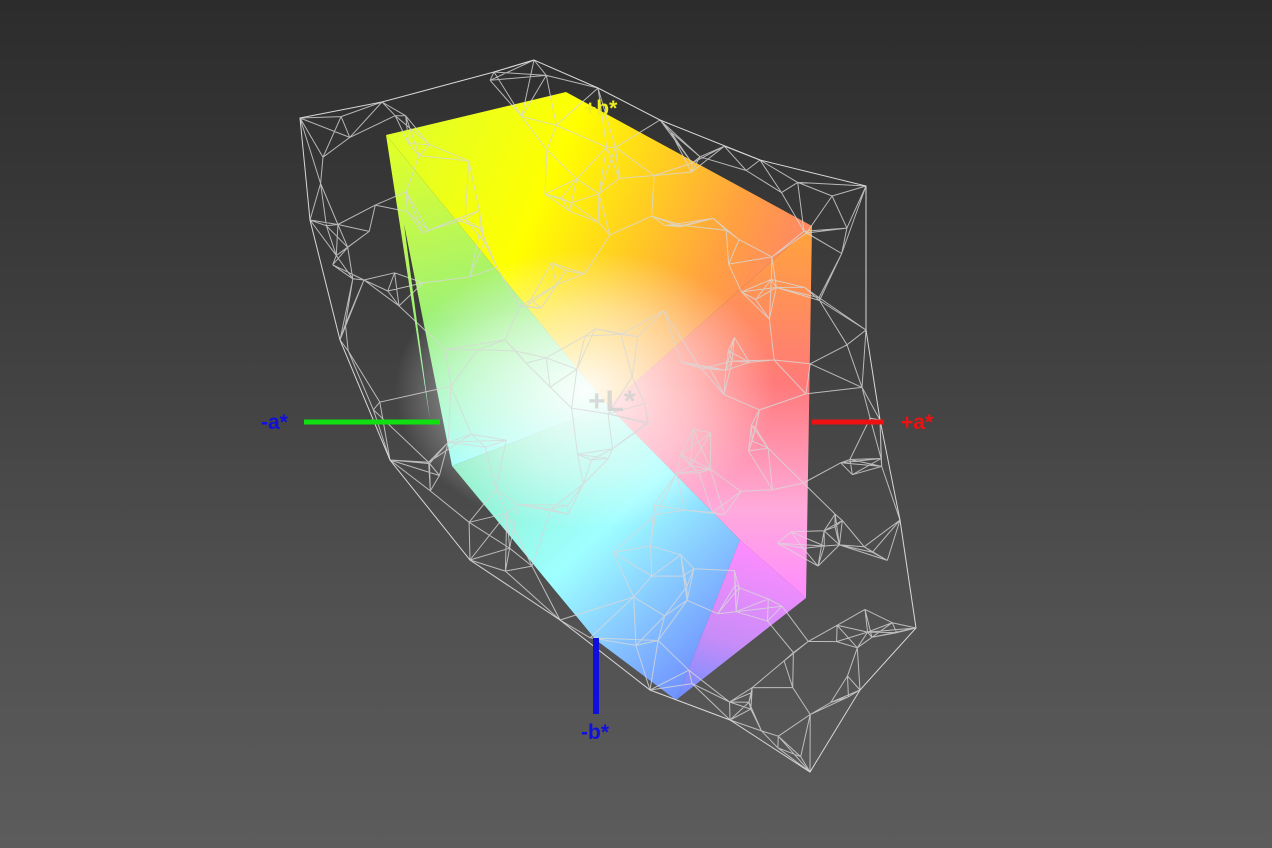 The width and height of the screenshot is (1272, 848). What do you see at coordinates (274, 422) in the screenshot?
I see `neg-a-axis-label: -a*` at bounding box center [274, 422].